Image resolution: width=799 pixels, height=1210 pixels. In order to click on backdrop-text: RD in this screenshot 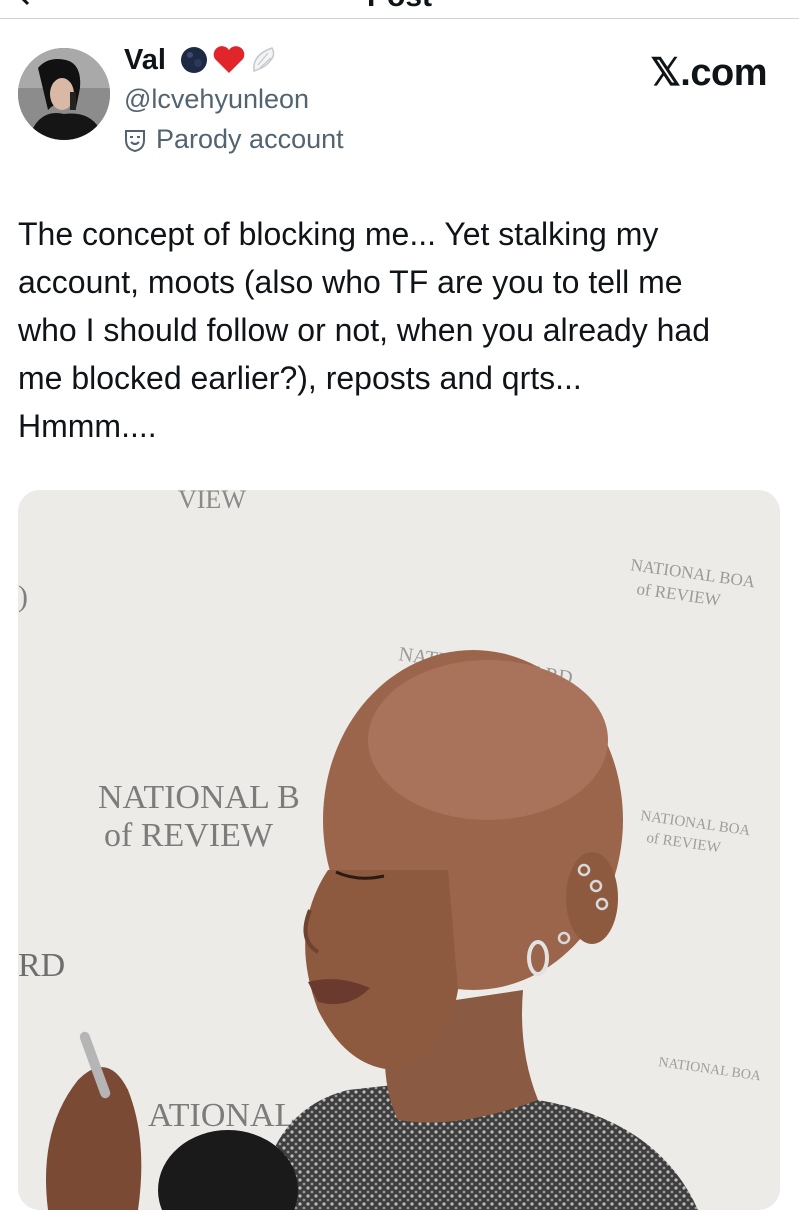, I will do `click(41, 965)`.